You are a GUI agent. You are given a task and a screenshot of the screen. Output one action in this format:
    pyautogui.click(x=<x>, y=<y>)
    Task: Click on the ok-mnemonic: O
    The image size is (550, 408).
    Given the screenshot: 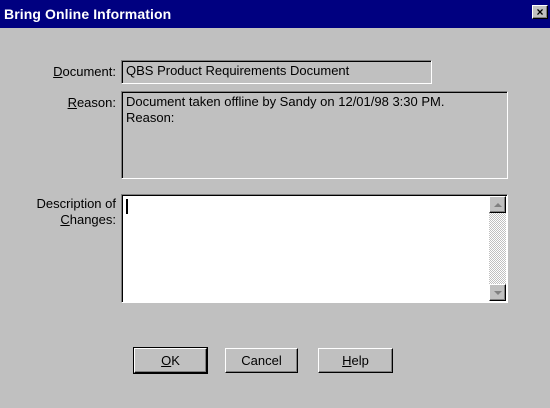 What is the action you would take?
    pyautogui.click(x=166, y=360)
    